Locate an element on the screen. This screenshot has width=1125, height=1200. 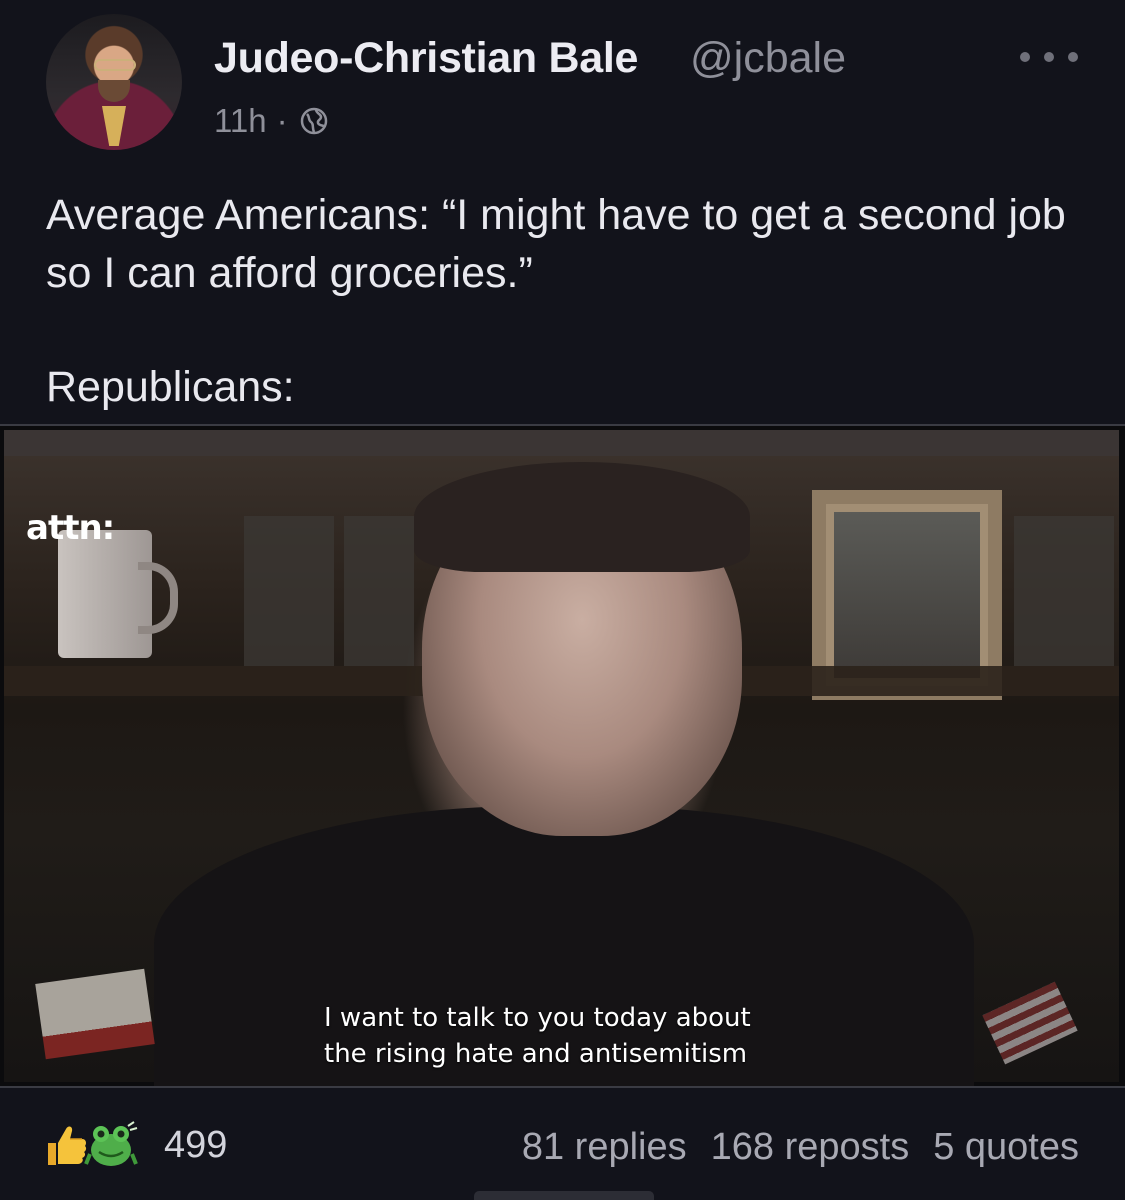
post-header: Judeo-Christian Bale @jcbale 11h · is located at coordinates (562, 80).